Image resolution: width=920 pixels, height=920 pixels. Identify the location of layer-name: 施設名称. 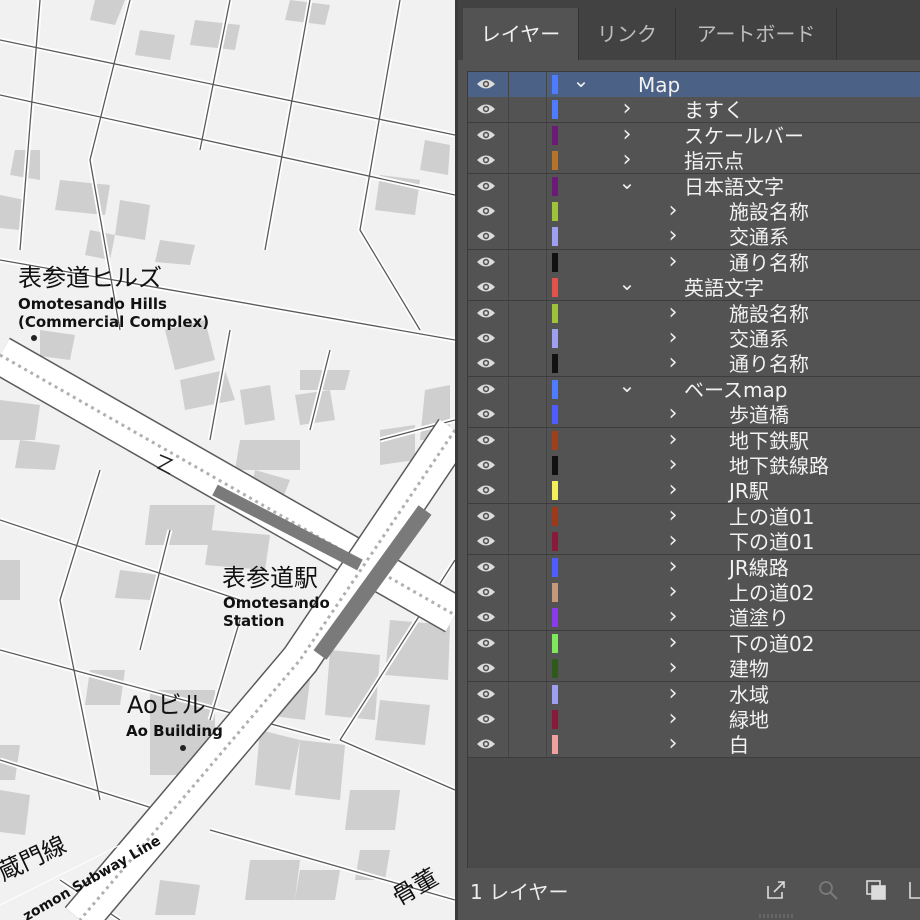
(769, 313).